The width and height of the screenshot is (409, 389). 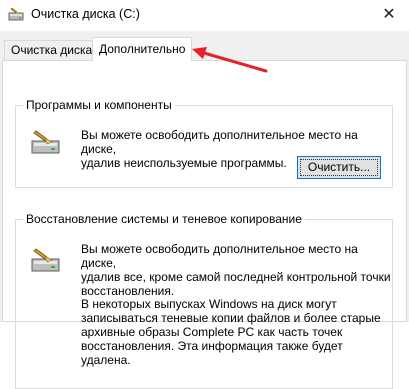 I want to click on window-title: Очистка диска (C:), so click(x=85, y=14).